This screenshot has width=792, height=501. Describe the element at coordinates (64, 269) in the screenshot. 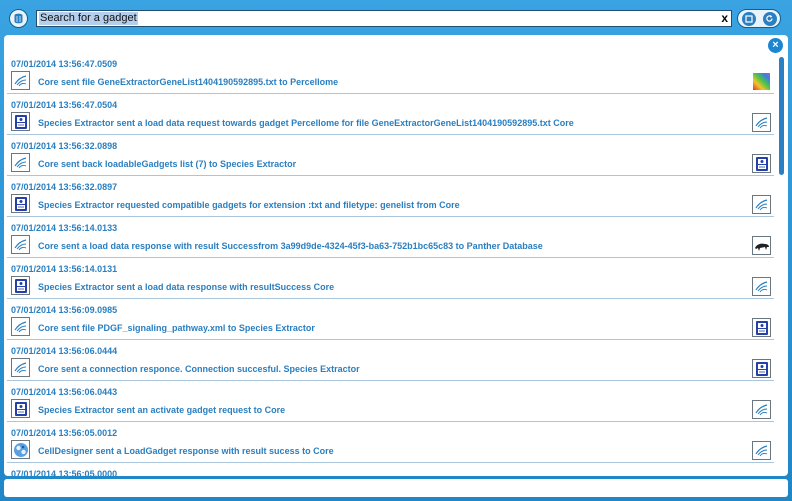

I see `log-timestamp: 07/01/2014 13:56:14.0131` at that location.